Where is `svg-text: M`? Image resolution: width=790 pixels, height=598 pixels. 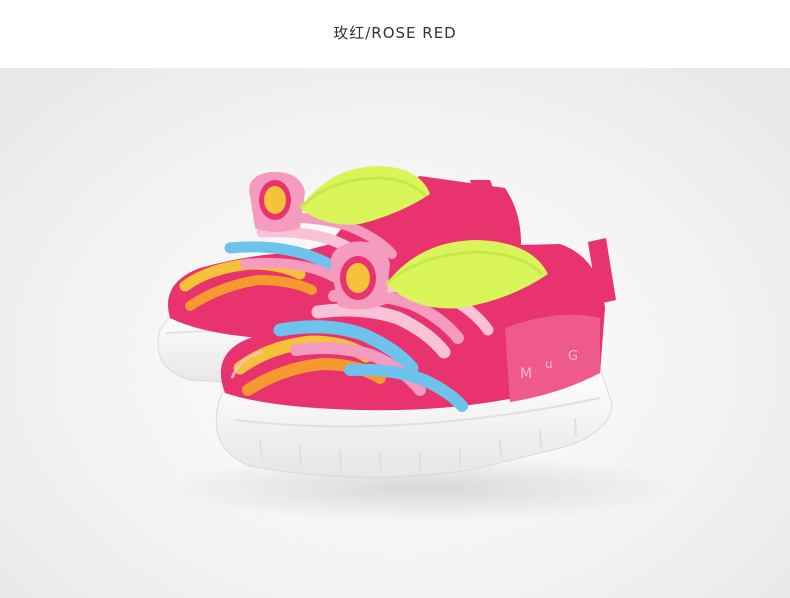
svg-text: M is located at coordinates (526, 374).